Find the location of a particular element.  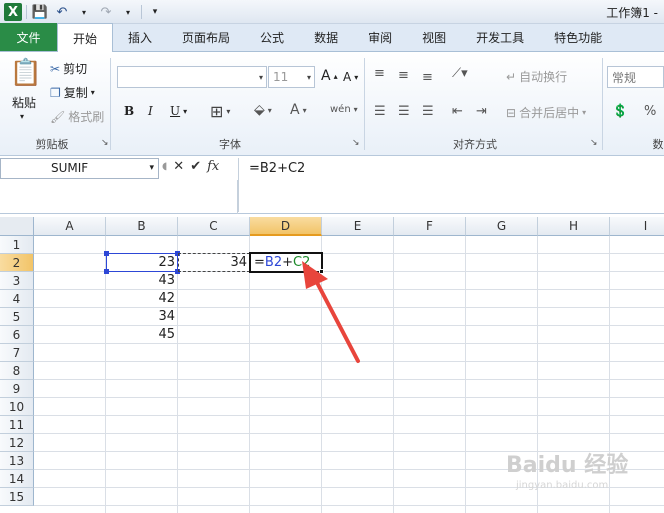

cell-b5: 34 is located at coordinates (142, 317).